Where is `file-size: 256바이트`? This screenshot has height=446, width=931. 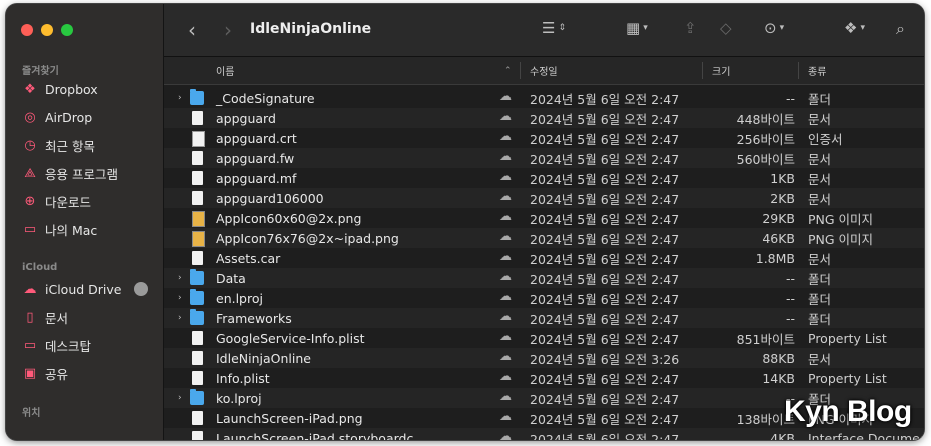 file-size: 256바이트 is located at coordinates (765, 139).